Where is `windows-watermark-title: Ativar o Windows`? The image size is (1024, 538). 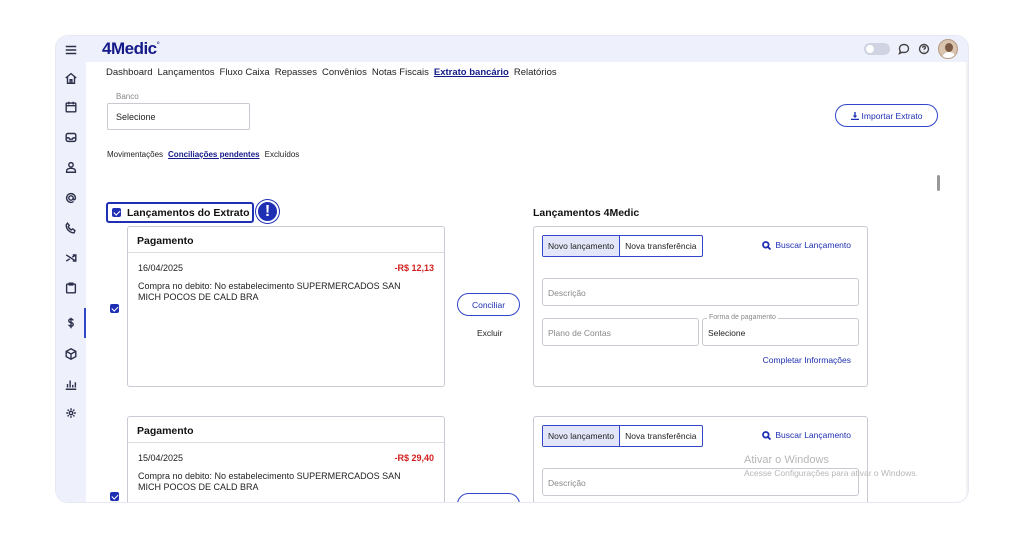 windows-watermark-title: Ativar o Windows is located at coordinates (786, 460).